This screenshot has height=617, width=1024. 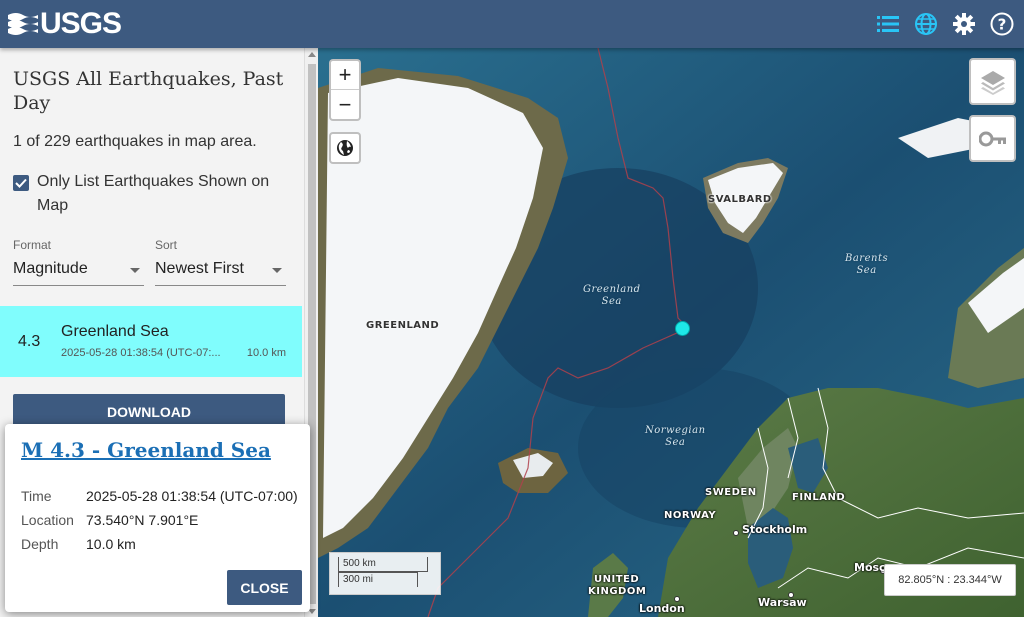 What do you see at coordinates (950, 580) in the screenshot?
I see `cursor-coordinates: 82.805°N : 23.344°W` at bounding box center [950, 580].